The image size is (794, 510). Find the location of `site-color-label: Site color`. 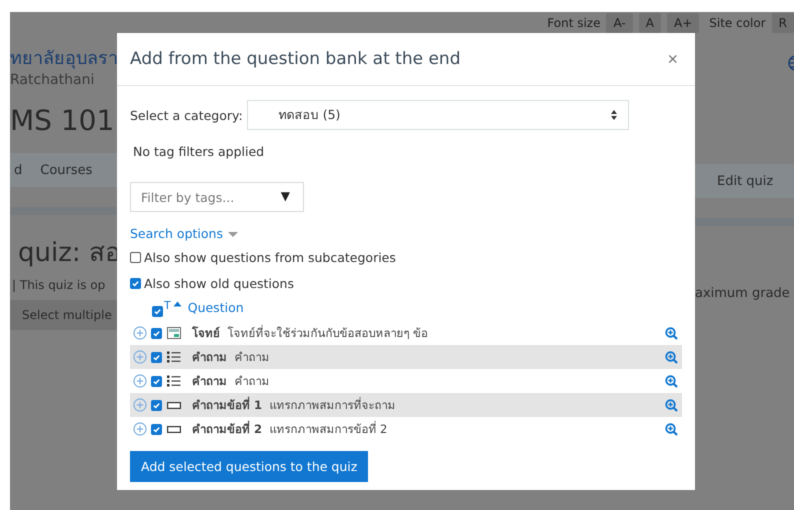

site-color-label: Site color is located at coordinates (737, 23).